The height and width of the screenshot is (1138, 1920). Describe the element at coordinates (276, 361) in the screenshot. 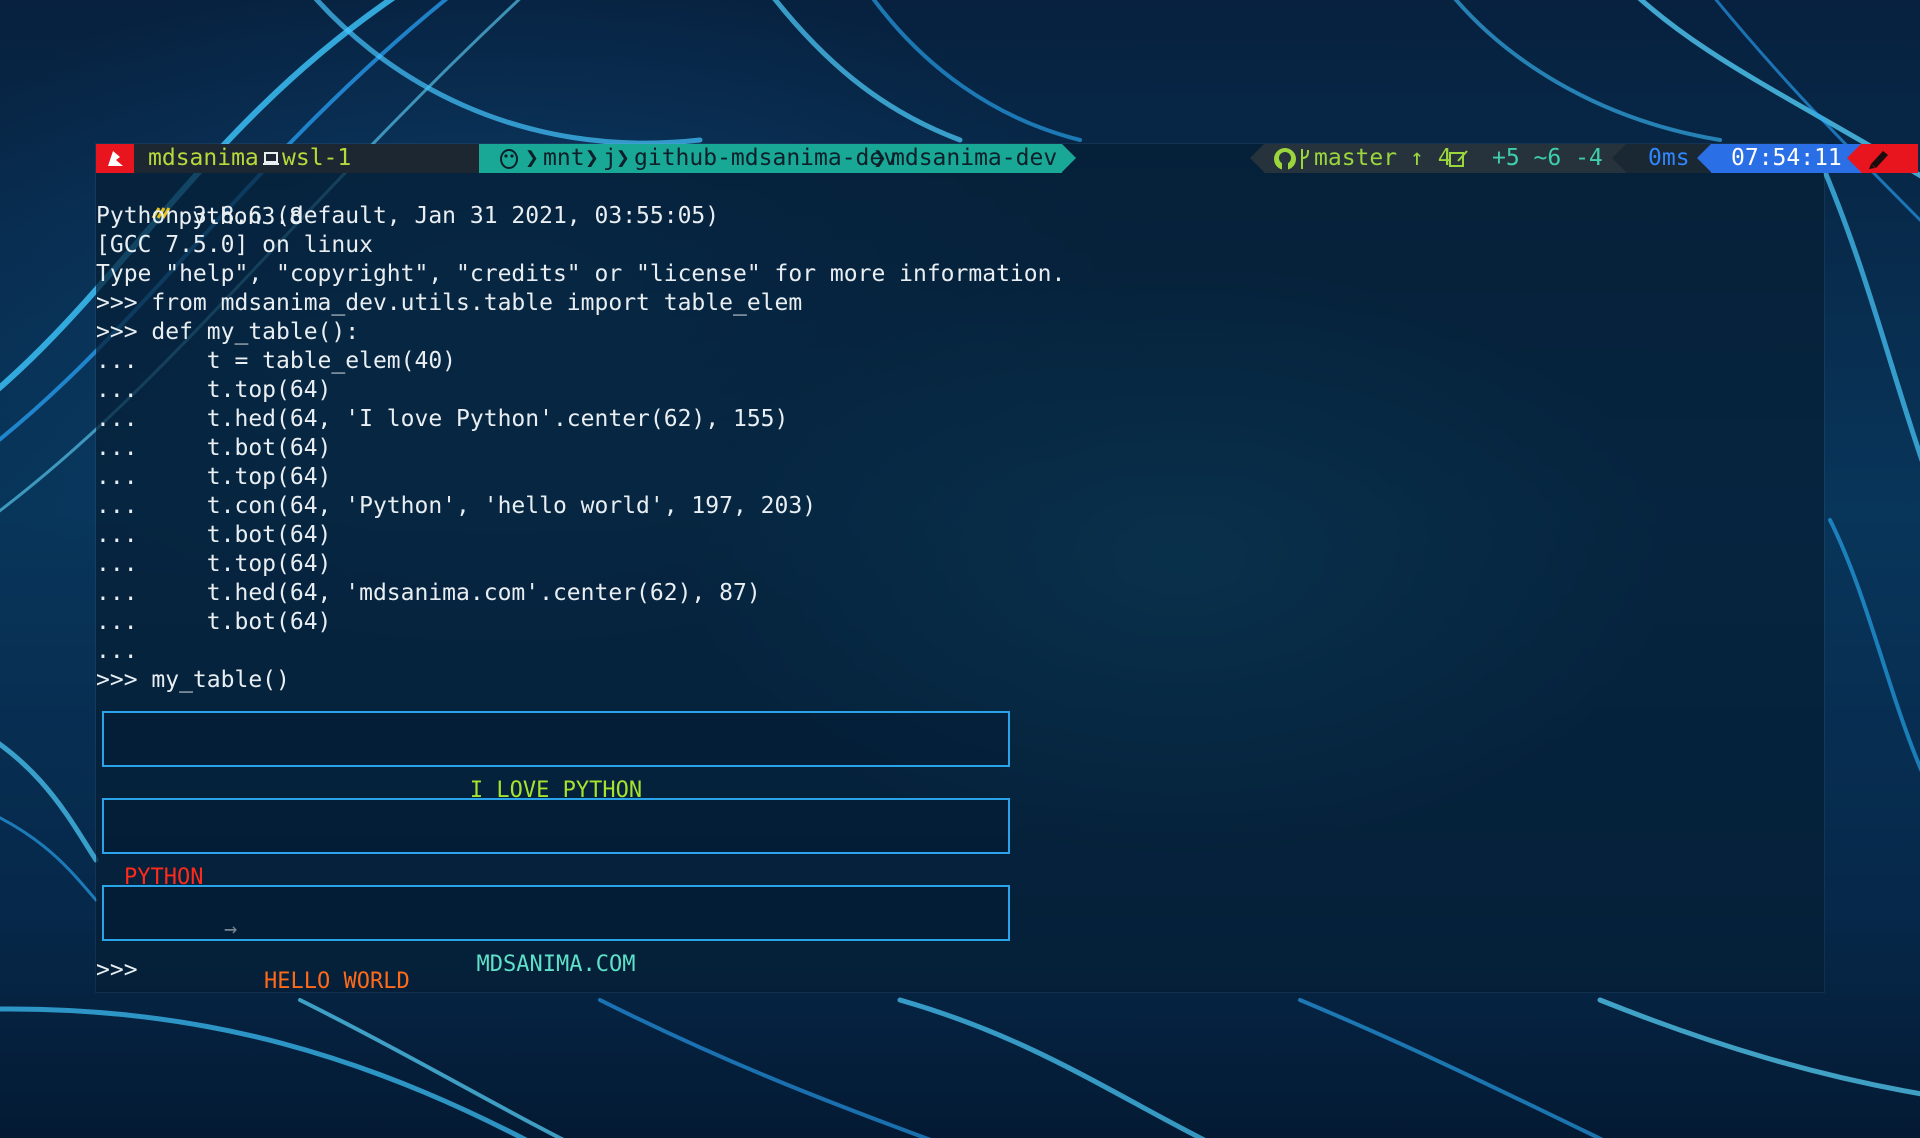

I see `terminal-line: ... t = table_elem(40)` at that location.